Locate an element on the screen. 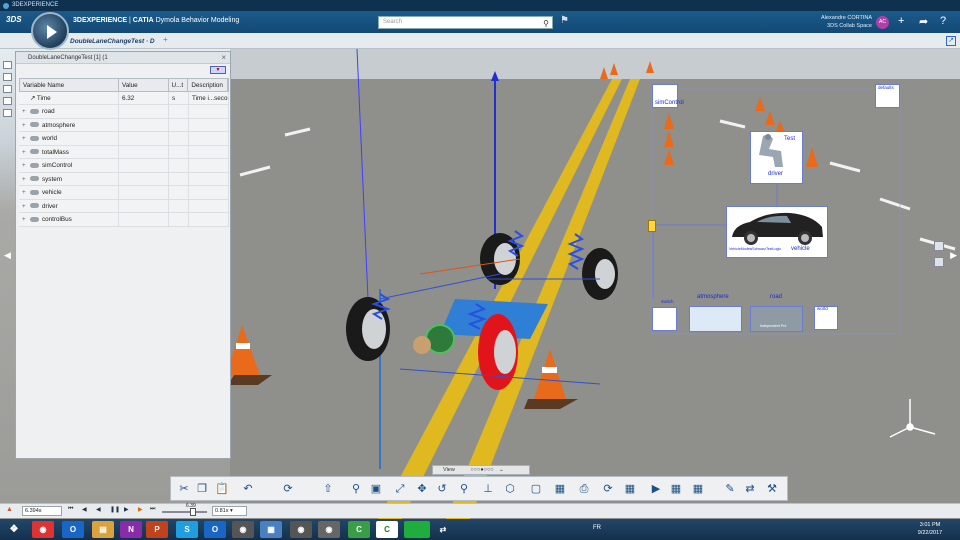  rotate-icon: ↺ is located at coordinates (442, 489).